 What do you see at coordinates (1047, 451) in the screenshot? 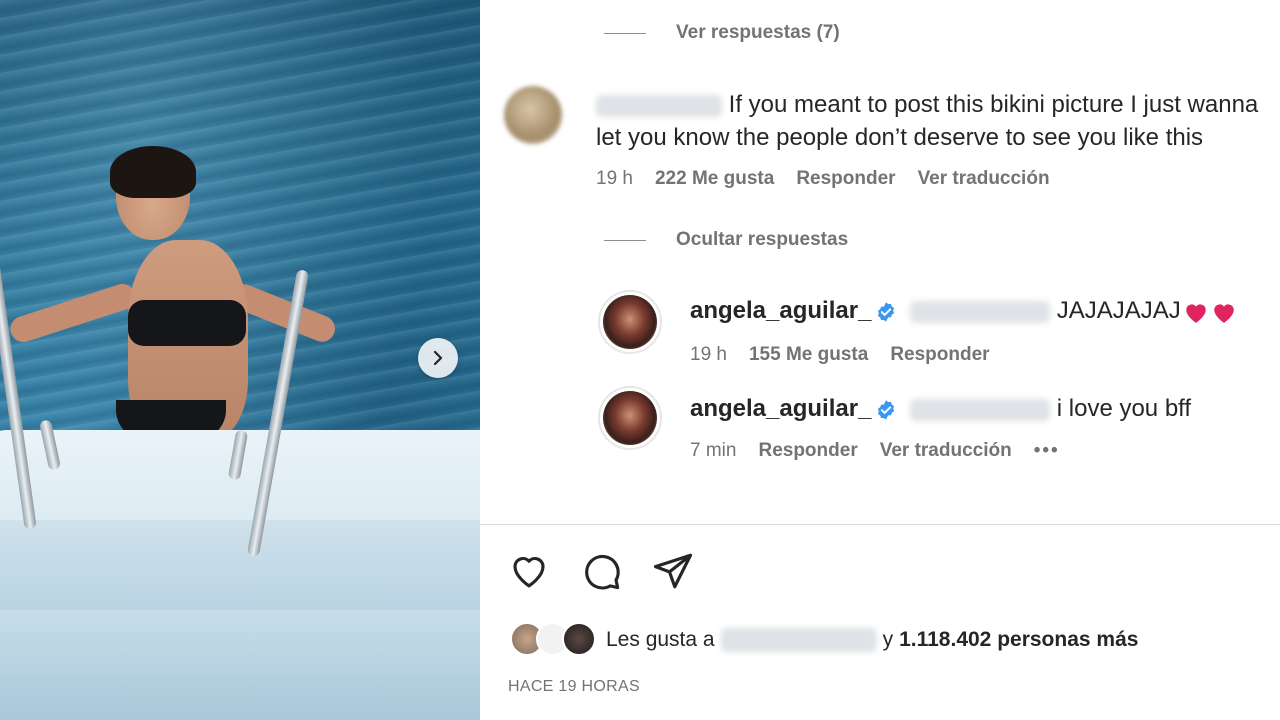
I see `more-options-button: •••` at bounding box center [1047, 451].